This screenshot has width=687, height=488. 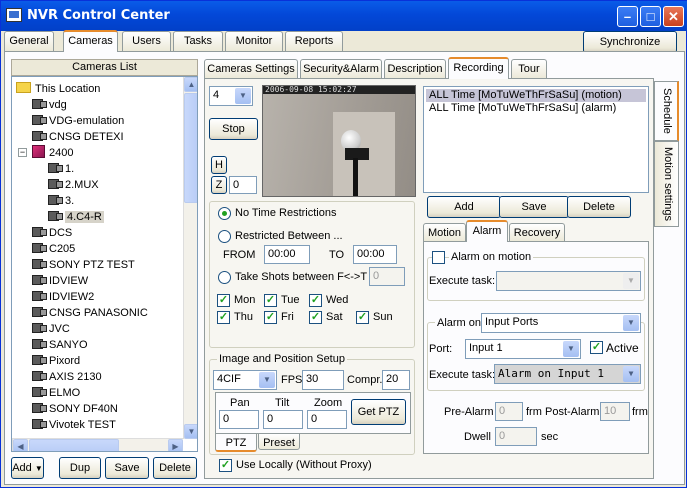 I want to click on get-ptz-button: Get PTZ, so click(x=378, y=412).